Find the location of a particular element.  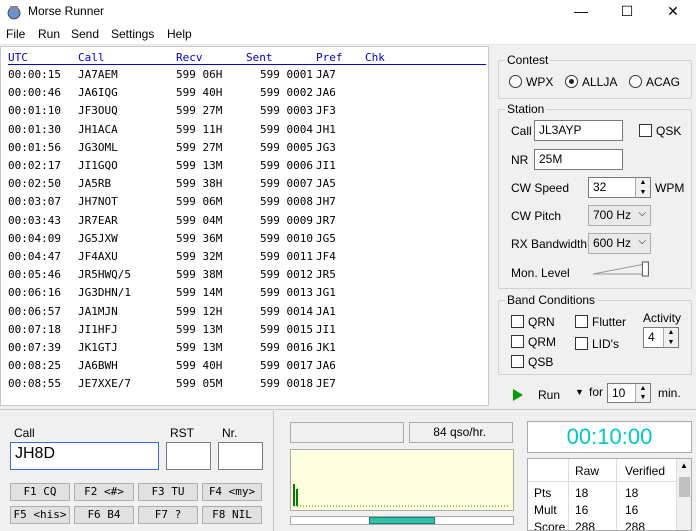

close-button: ✕ is located at coordinates (673, 12).